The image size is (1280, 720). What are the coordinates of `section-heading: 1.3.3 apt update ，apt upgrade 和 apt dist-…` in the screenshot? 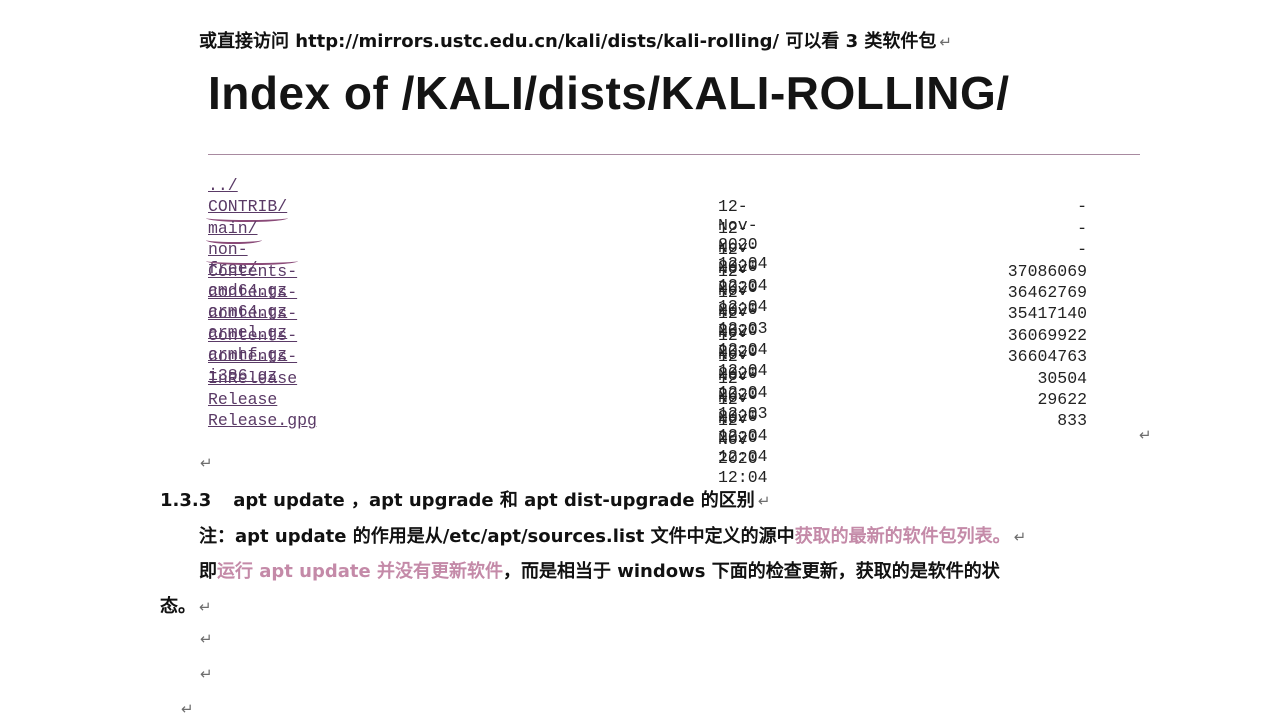 It's located at (465, 499).